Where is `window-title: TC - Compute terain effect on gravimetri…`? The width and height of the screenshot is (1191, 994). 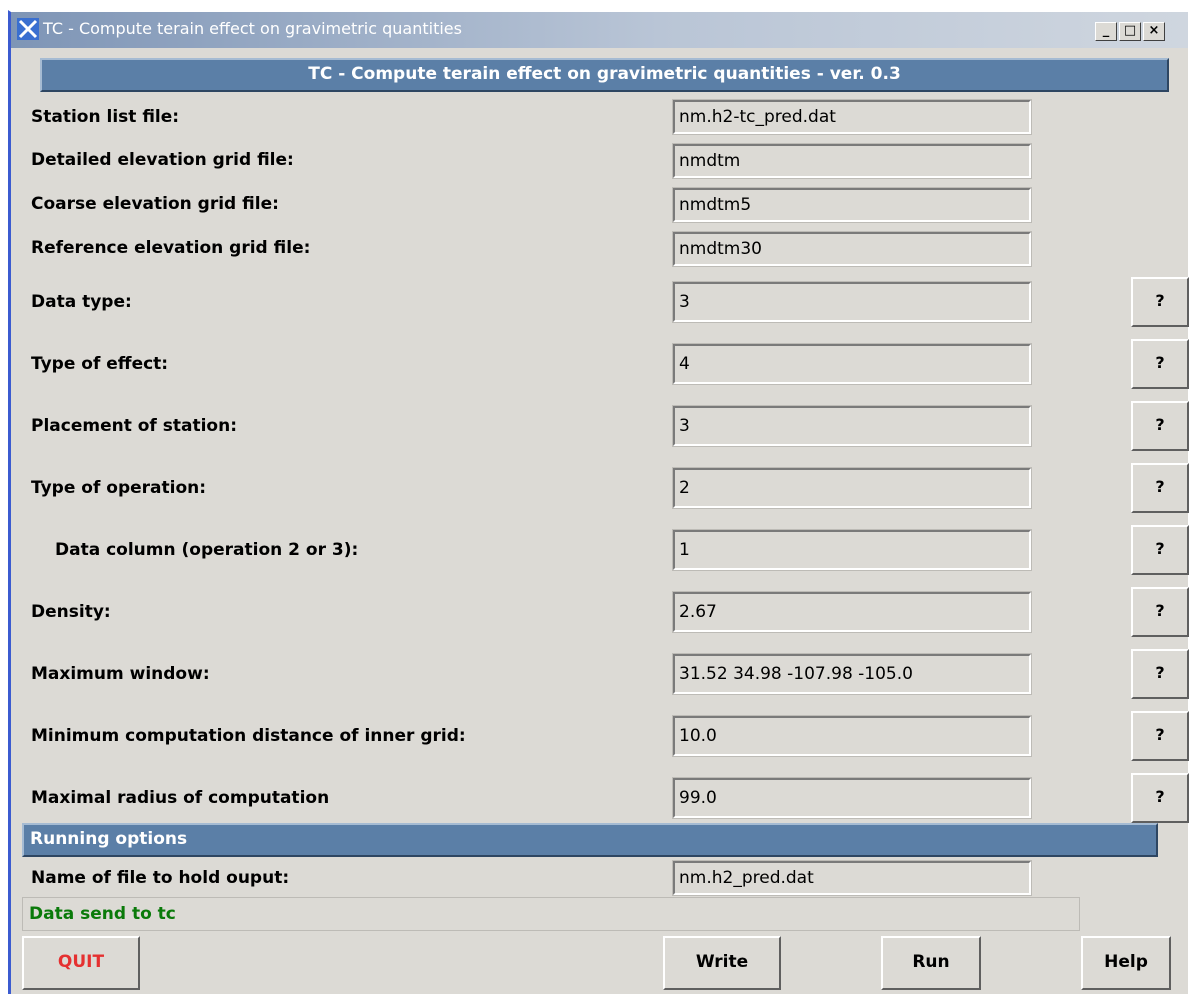 window-title: TC - Compute terain effect on gravimetri… is located at coordinates (252, 28).